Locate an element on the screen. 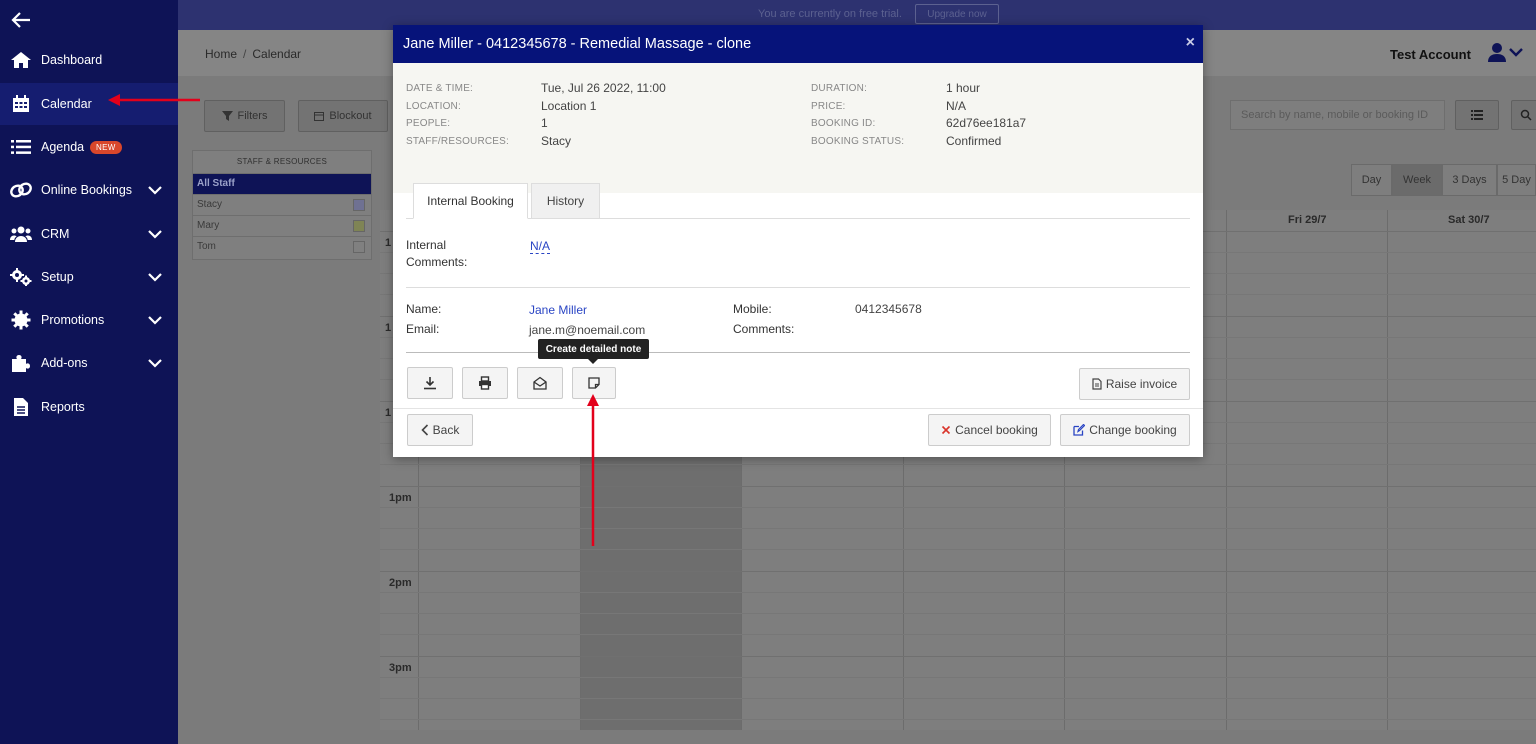 The width and height of the screenshot is (1536, 744). email-button is located at coordinates (540, 383).